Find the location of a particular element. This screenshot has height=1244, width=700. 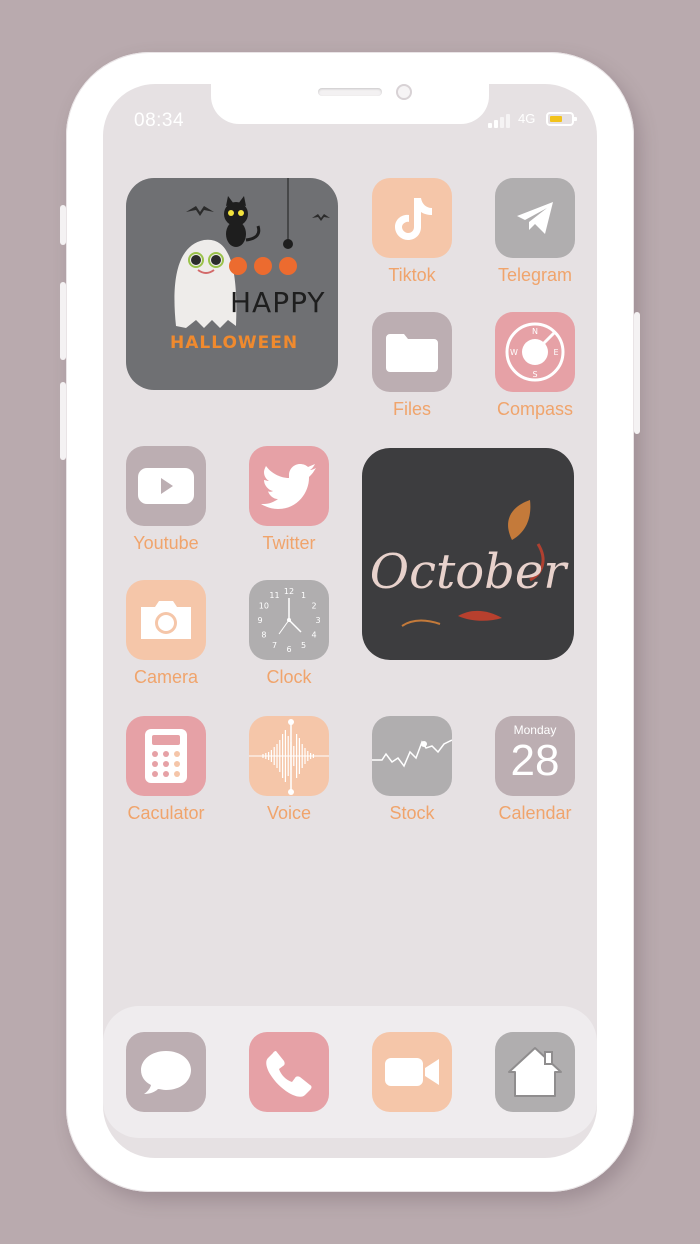

voice-label: Voice is located at coordinates (289, 813).